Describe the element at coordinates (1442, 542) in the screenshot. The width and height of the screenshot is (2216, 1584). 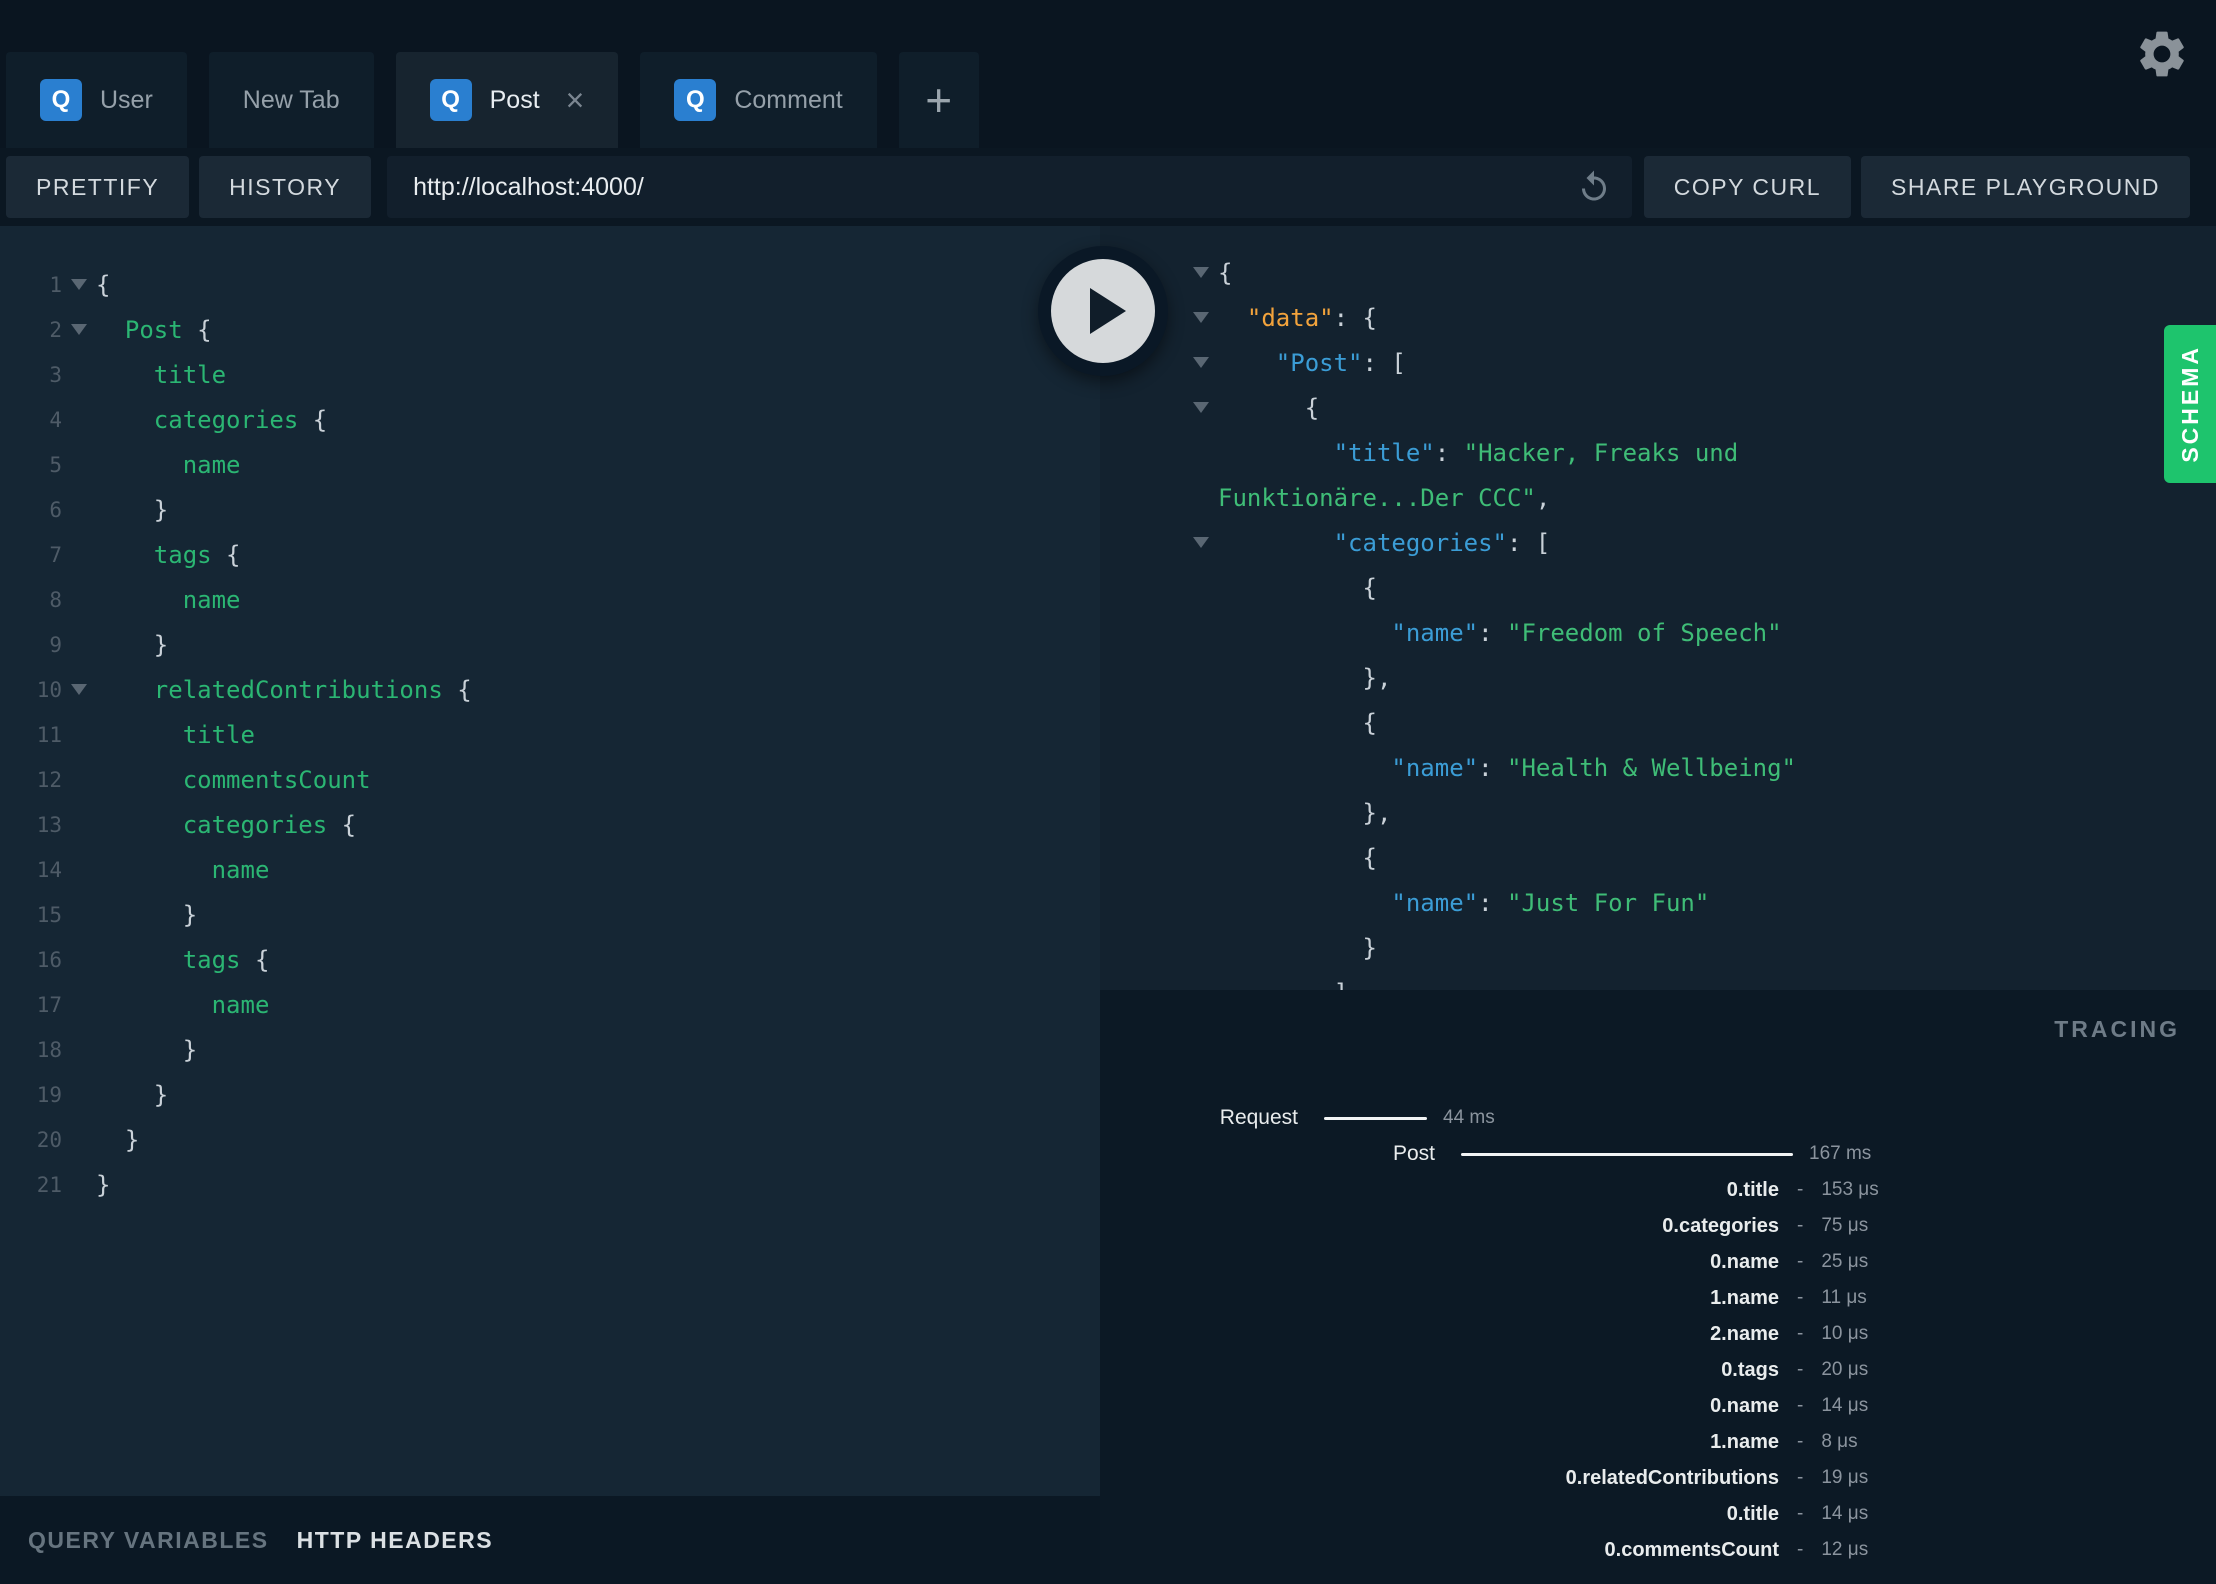
I see `code-text: "categories": [` at that location.